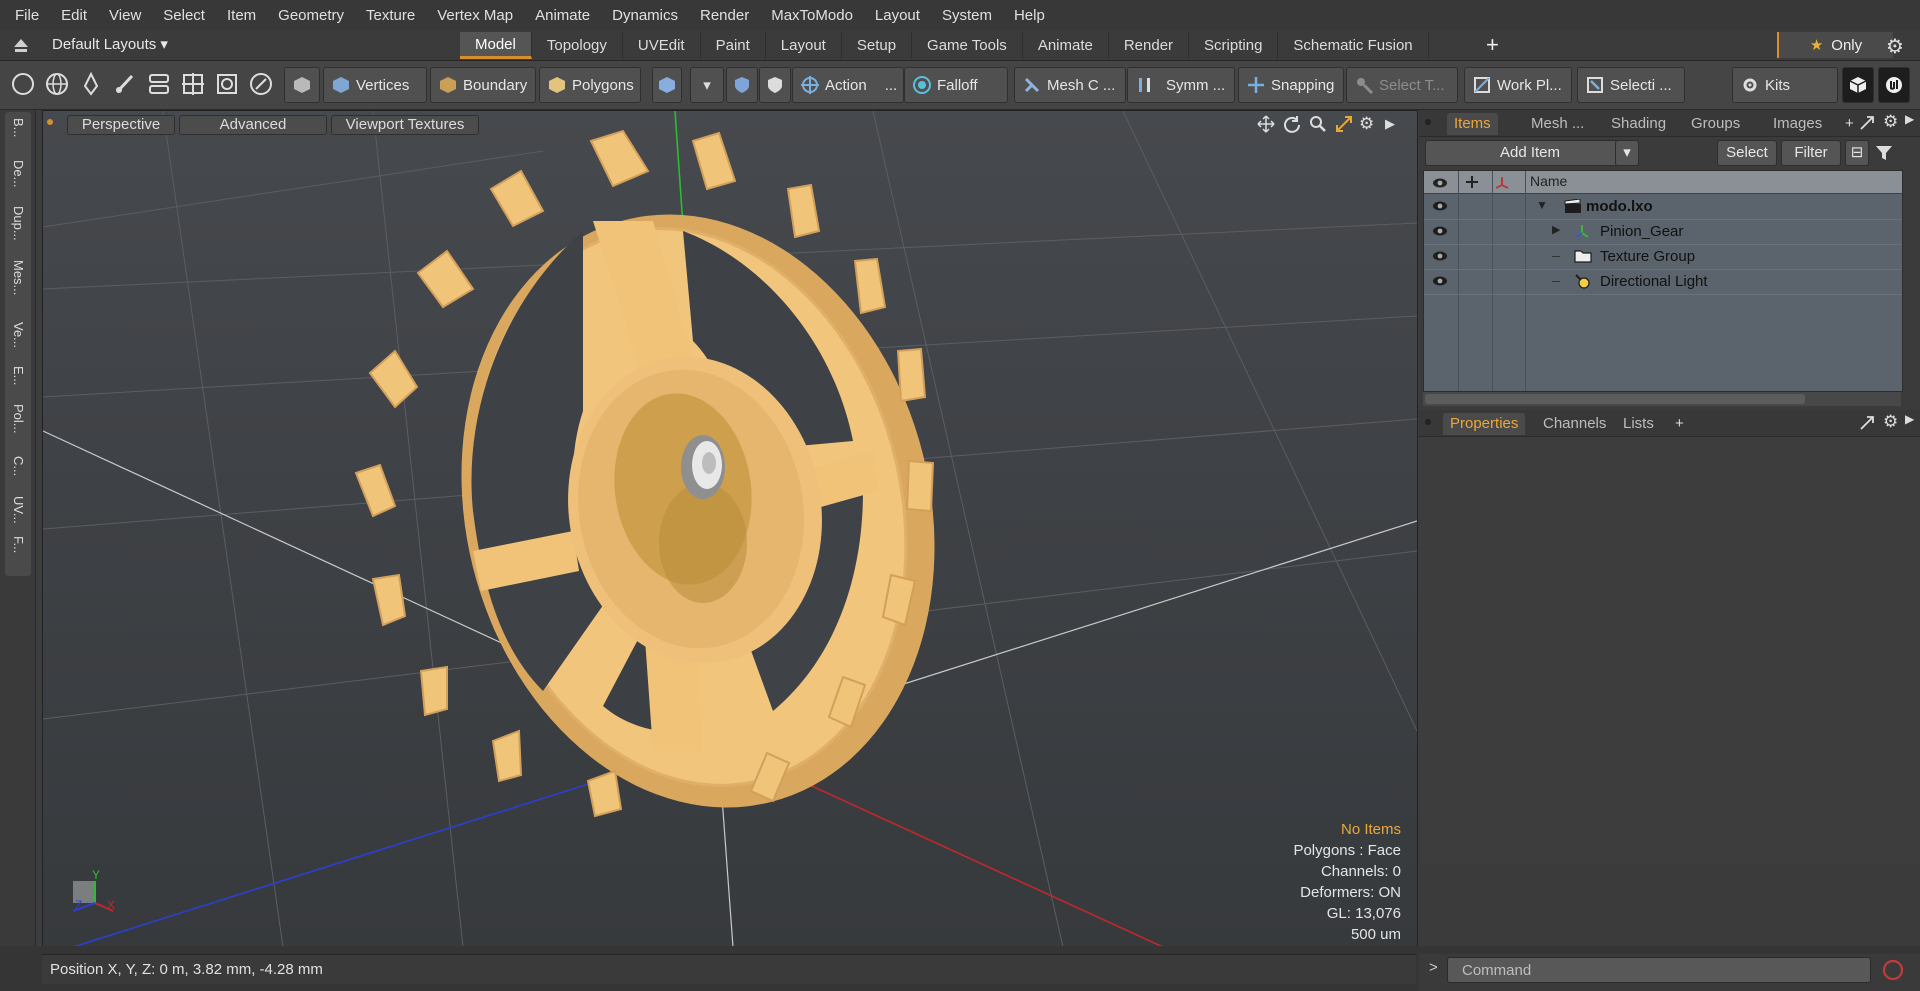 This screenshot has width=1920, height=991. I want to click on item-list-scrollbar, so click(1662, 399).